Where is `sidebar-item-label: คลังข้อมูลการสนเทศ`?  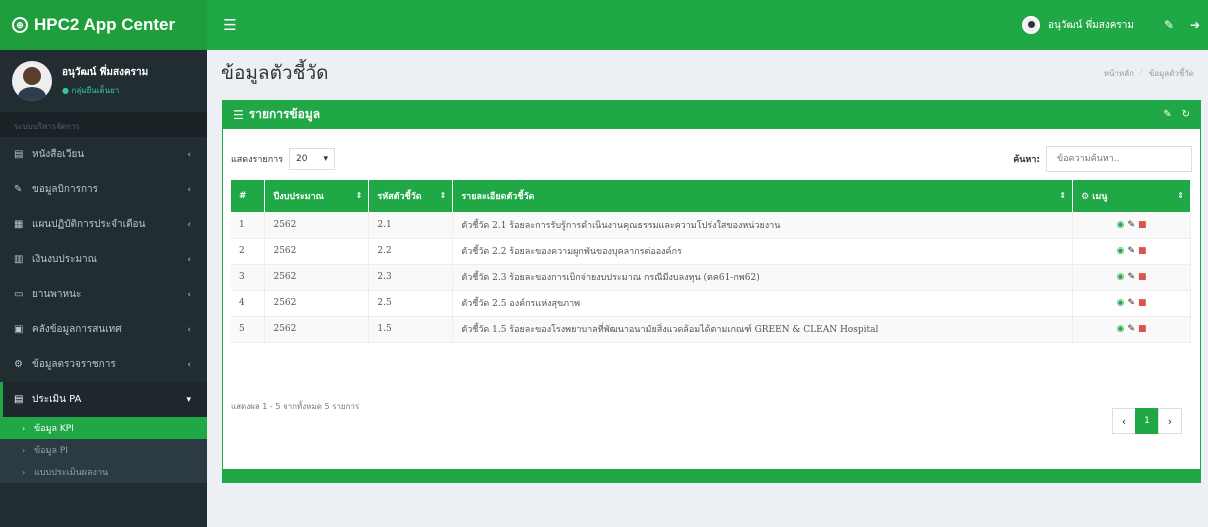
sidebar-item-label: คลังข้อมูลการสนเทศ is located at coordinates (77, 329).